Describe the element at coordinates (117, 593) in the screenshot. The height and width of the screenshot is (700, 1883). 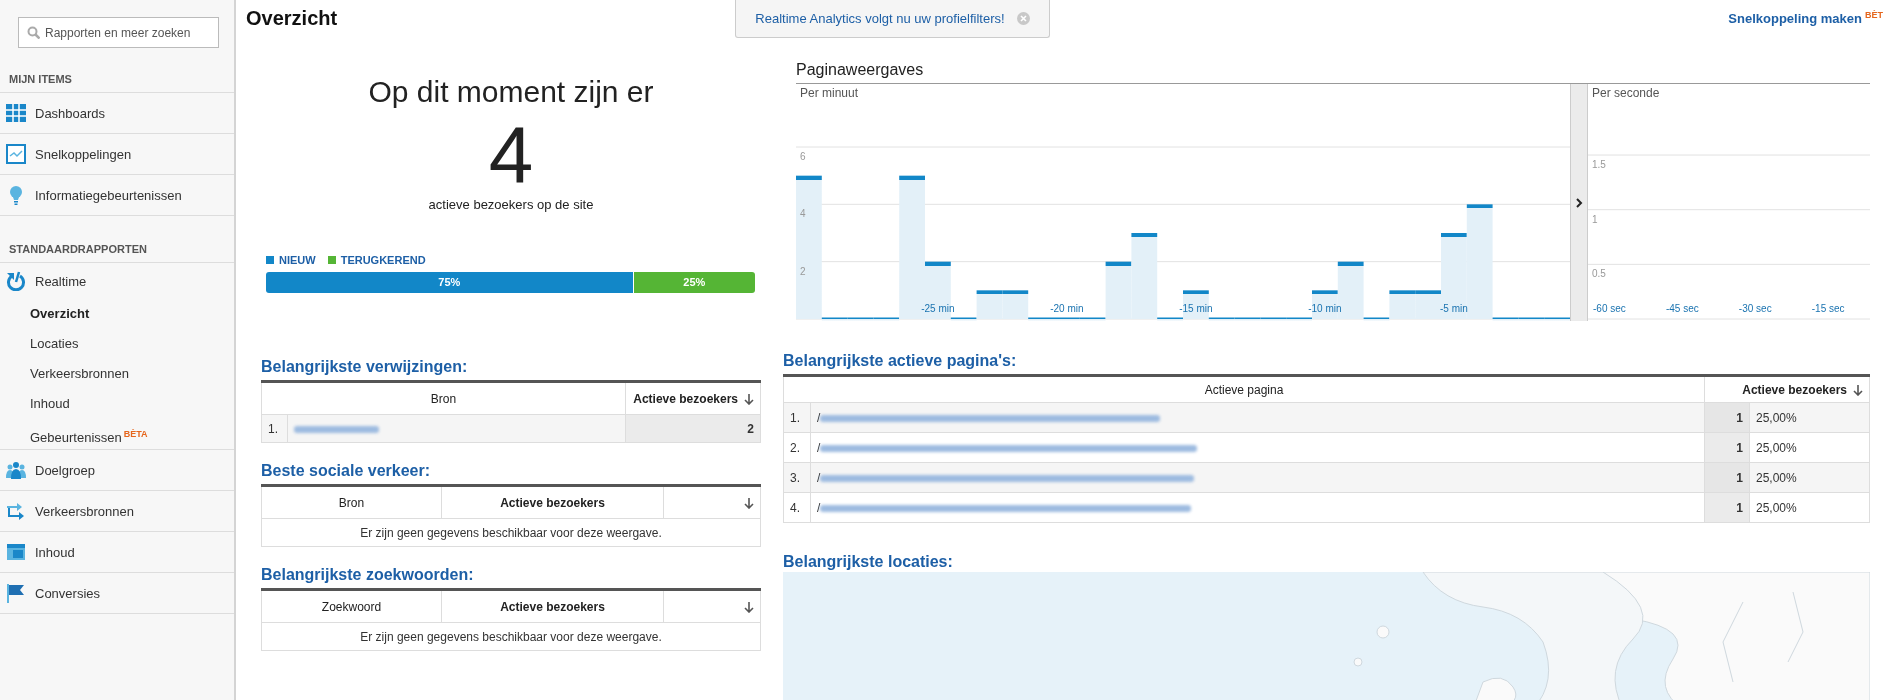
I see `sidebar-item: Conversies` at that location.